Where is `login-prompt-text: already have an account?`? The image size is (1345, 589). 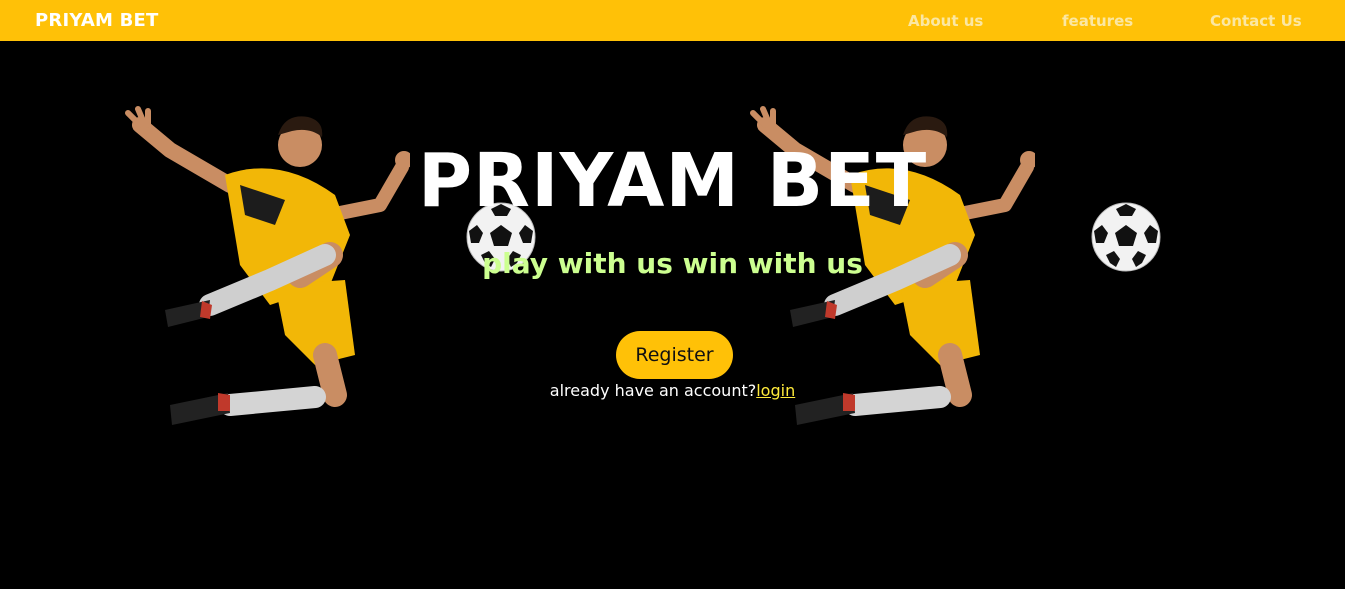
login-prompt-text: already have an account? is located at coordinates (653, 390).